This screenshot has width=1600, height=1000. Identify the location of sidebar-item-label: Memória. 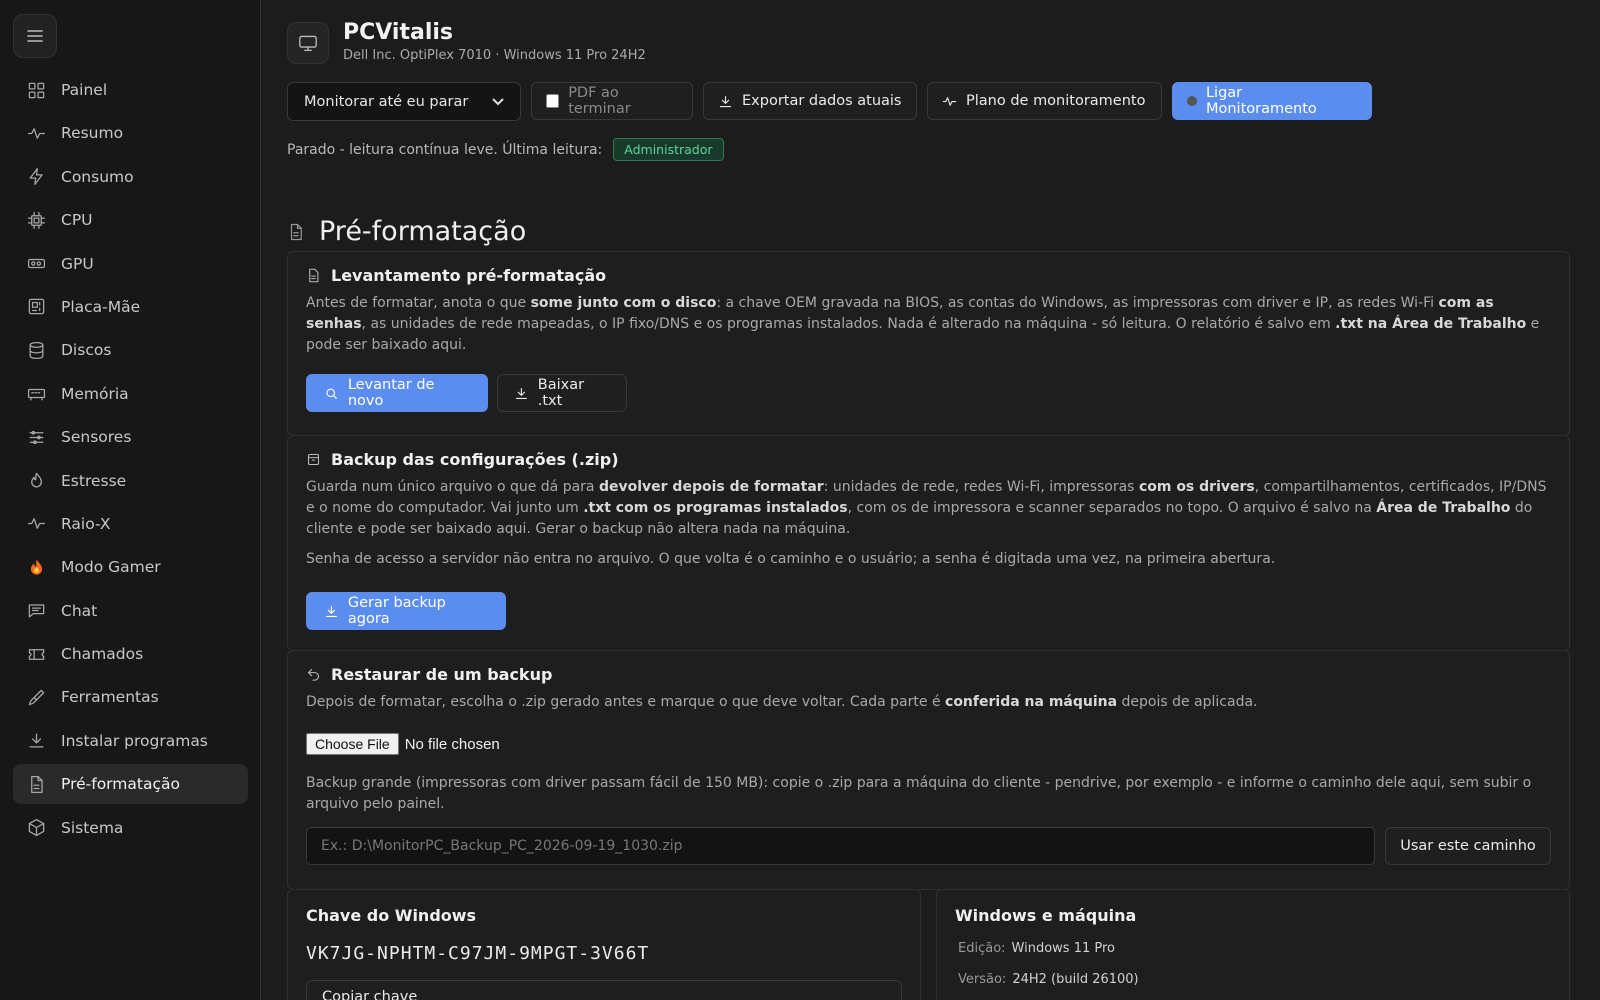
(95, 393).